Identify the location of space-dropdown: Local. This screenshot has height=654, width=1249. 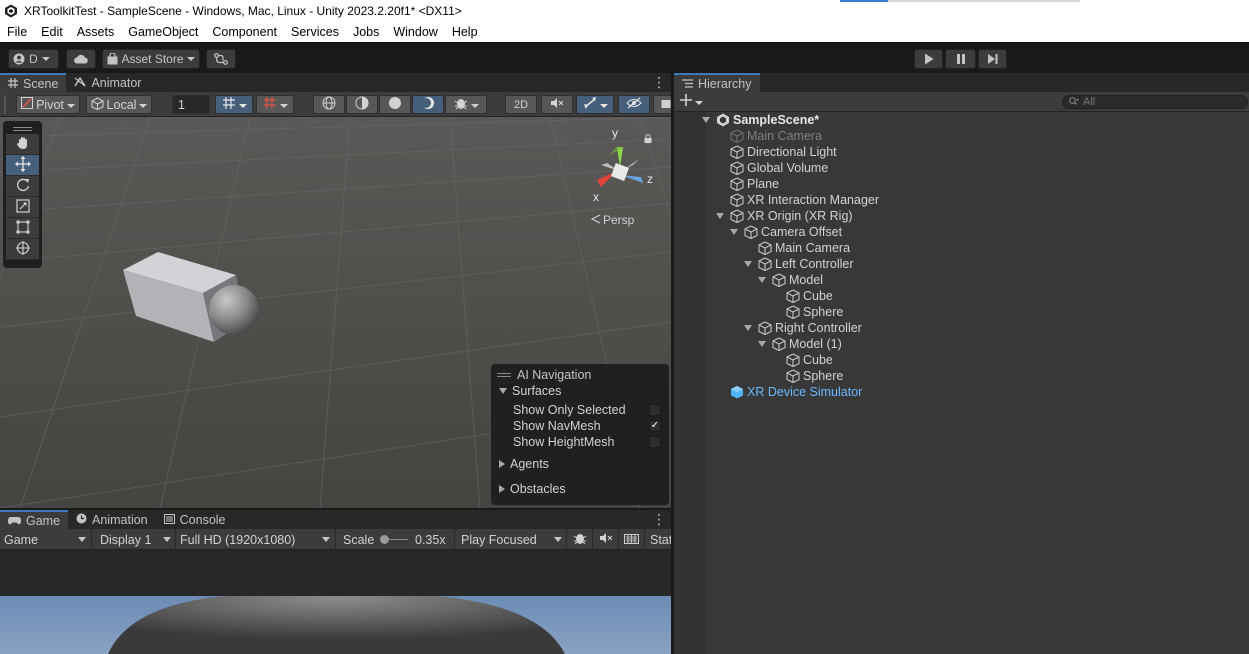
(119, 104).